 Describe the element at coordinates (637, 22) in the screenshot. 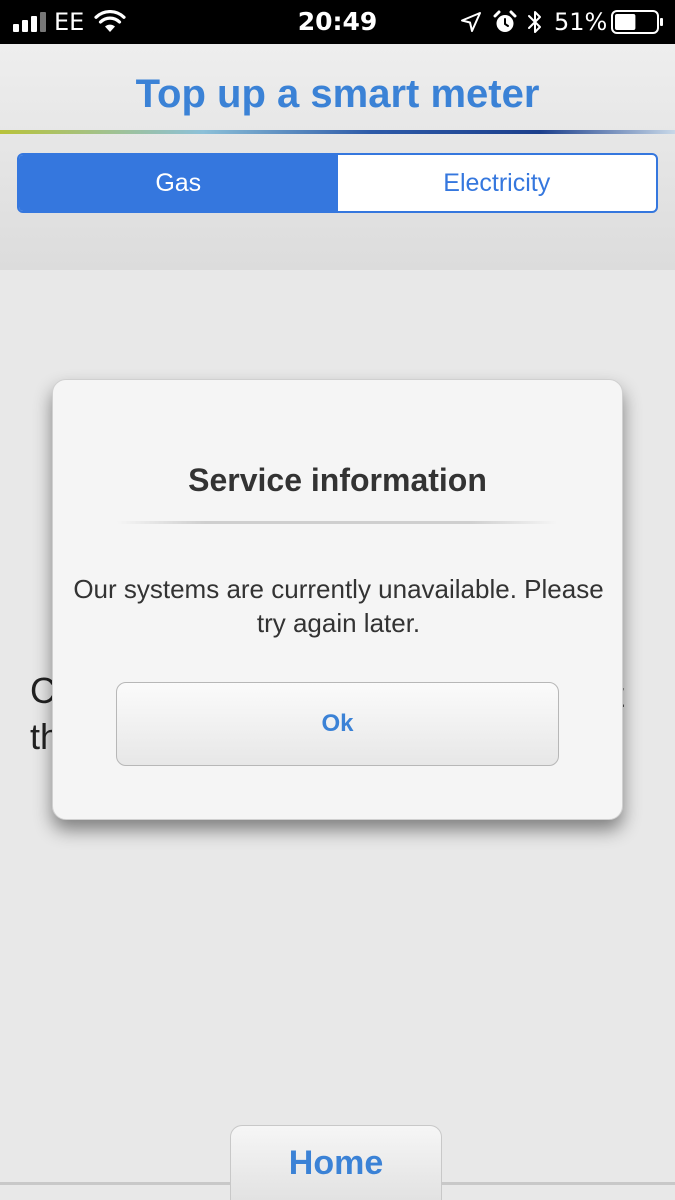

I see `battery-icon` at that location.